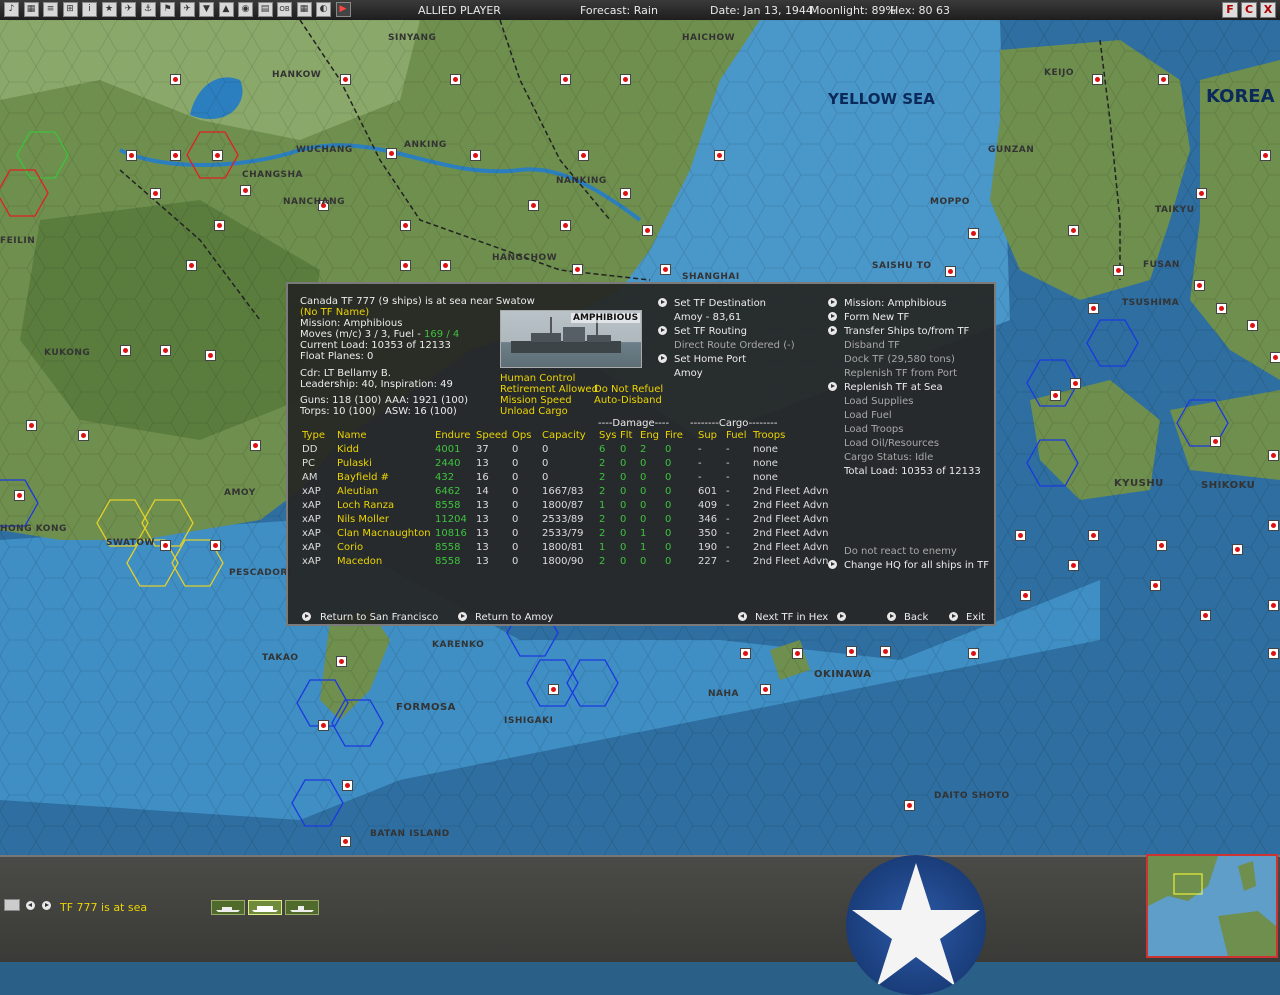 Image resolution: width=1280 pixels, height=995 pixels. Describe the element at coordinates (562, 478) in the screenshot. I see `table-row: AM Bayfield # 432 16 0 0 2 0 0 0 - - none` at that location.